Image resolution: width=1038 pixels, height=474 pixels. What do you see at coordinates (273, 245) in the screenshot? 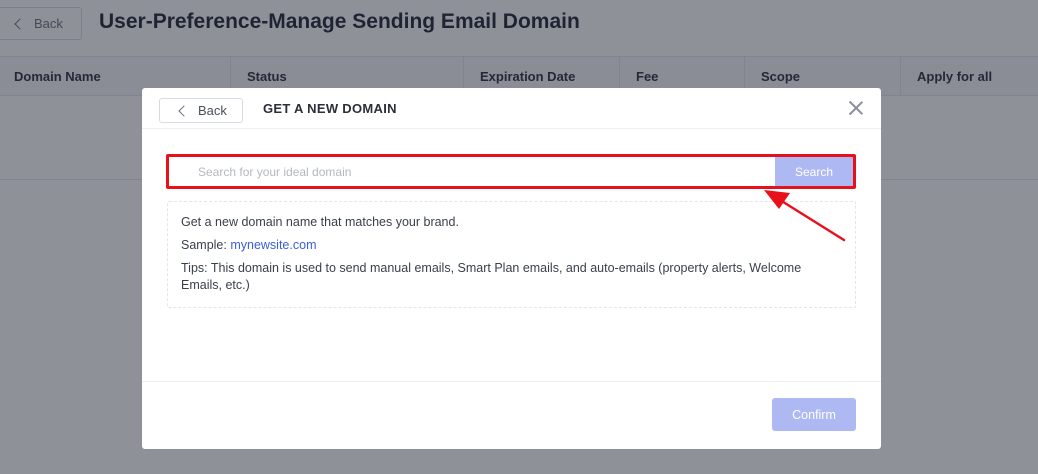
I see `sample-link: mynewsite.com` at bounding box center [273, 245].